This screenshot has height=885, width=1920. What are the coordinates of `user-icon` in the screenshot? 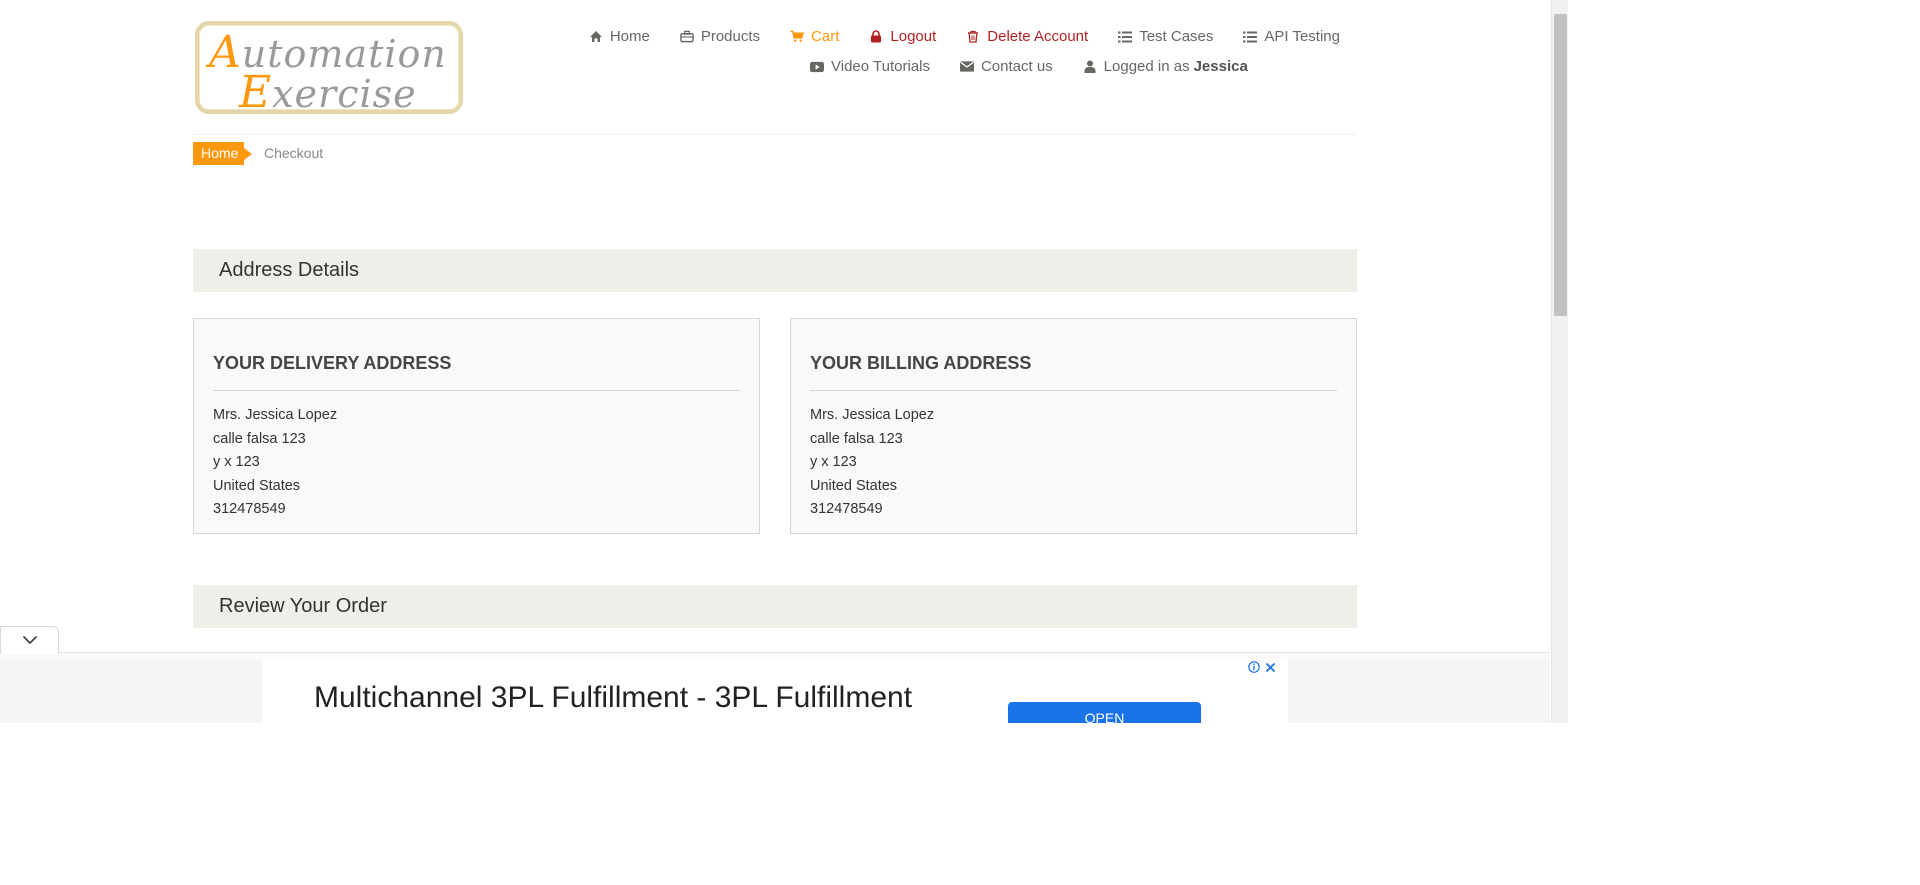 It's located at (1090, 66).